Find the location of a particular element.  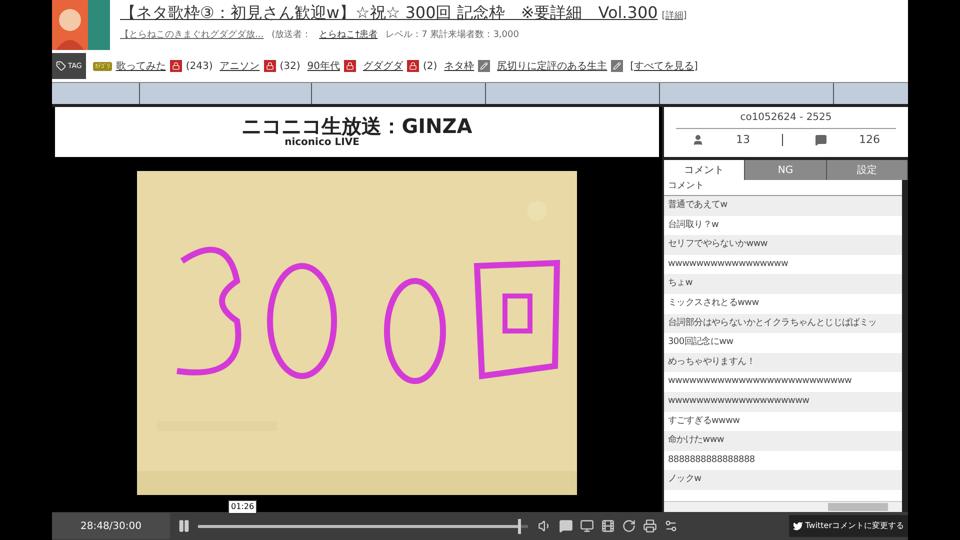

tag-count: (243) is located at coordinates (199, 67).